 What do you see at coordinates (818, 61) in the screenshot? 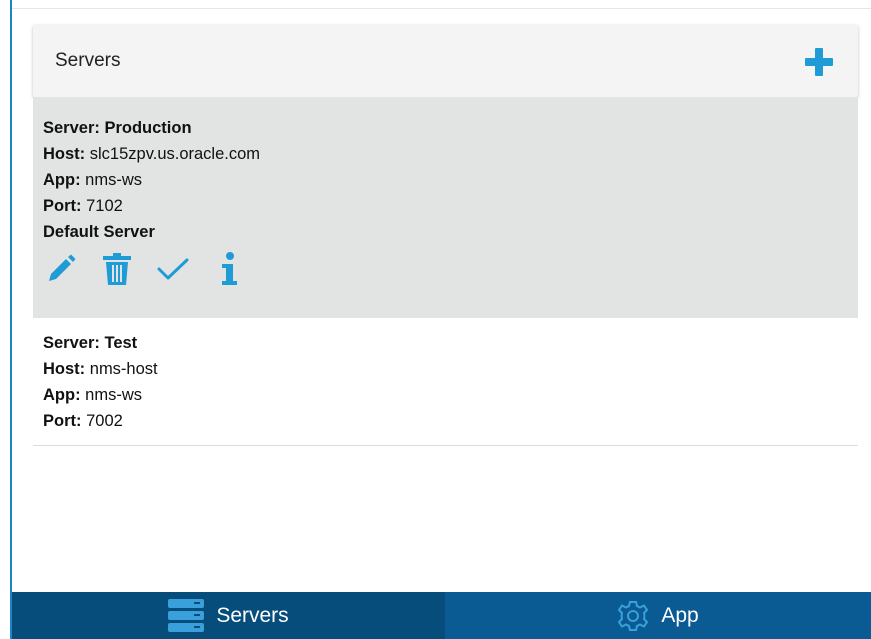
I see `add-server-button` at bounding box center [818, 61].